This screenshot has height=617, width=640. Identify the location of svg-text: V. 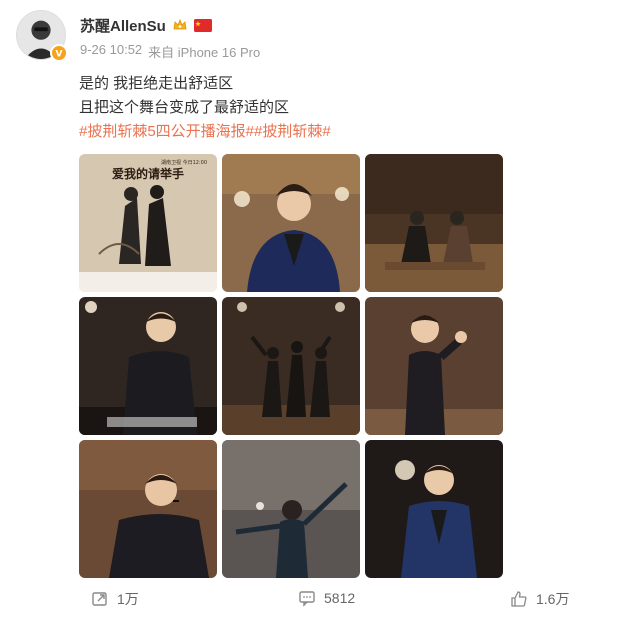
(59, 54).